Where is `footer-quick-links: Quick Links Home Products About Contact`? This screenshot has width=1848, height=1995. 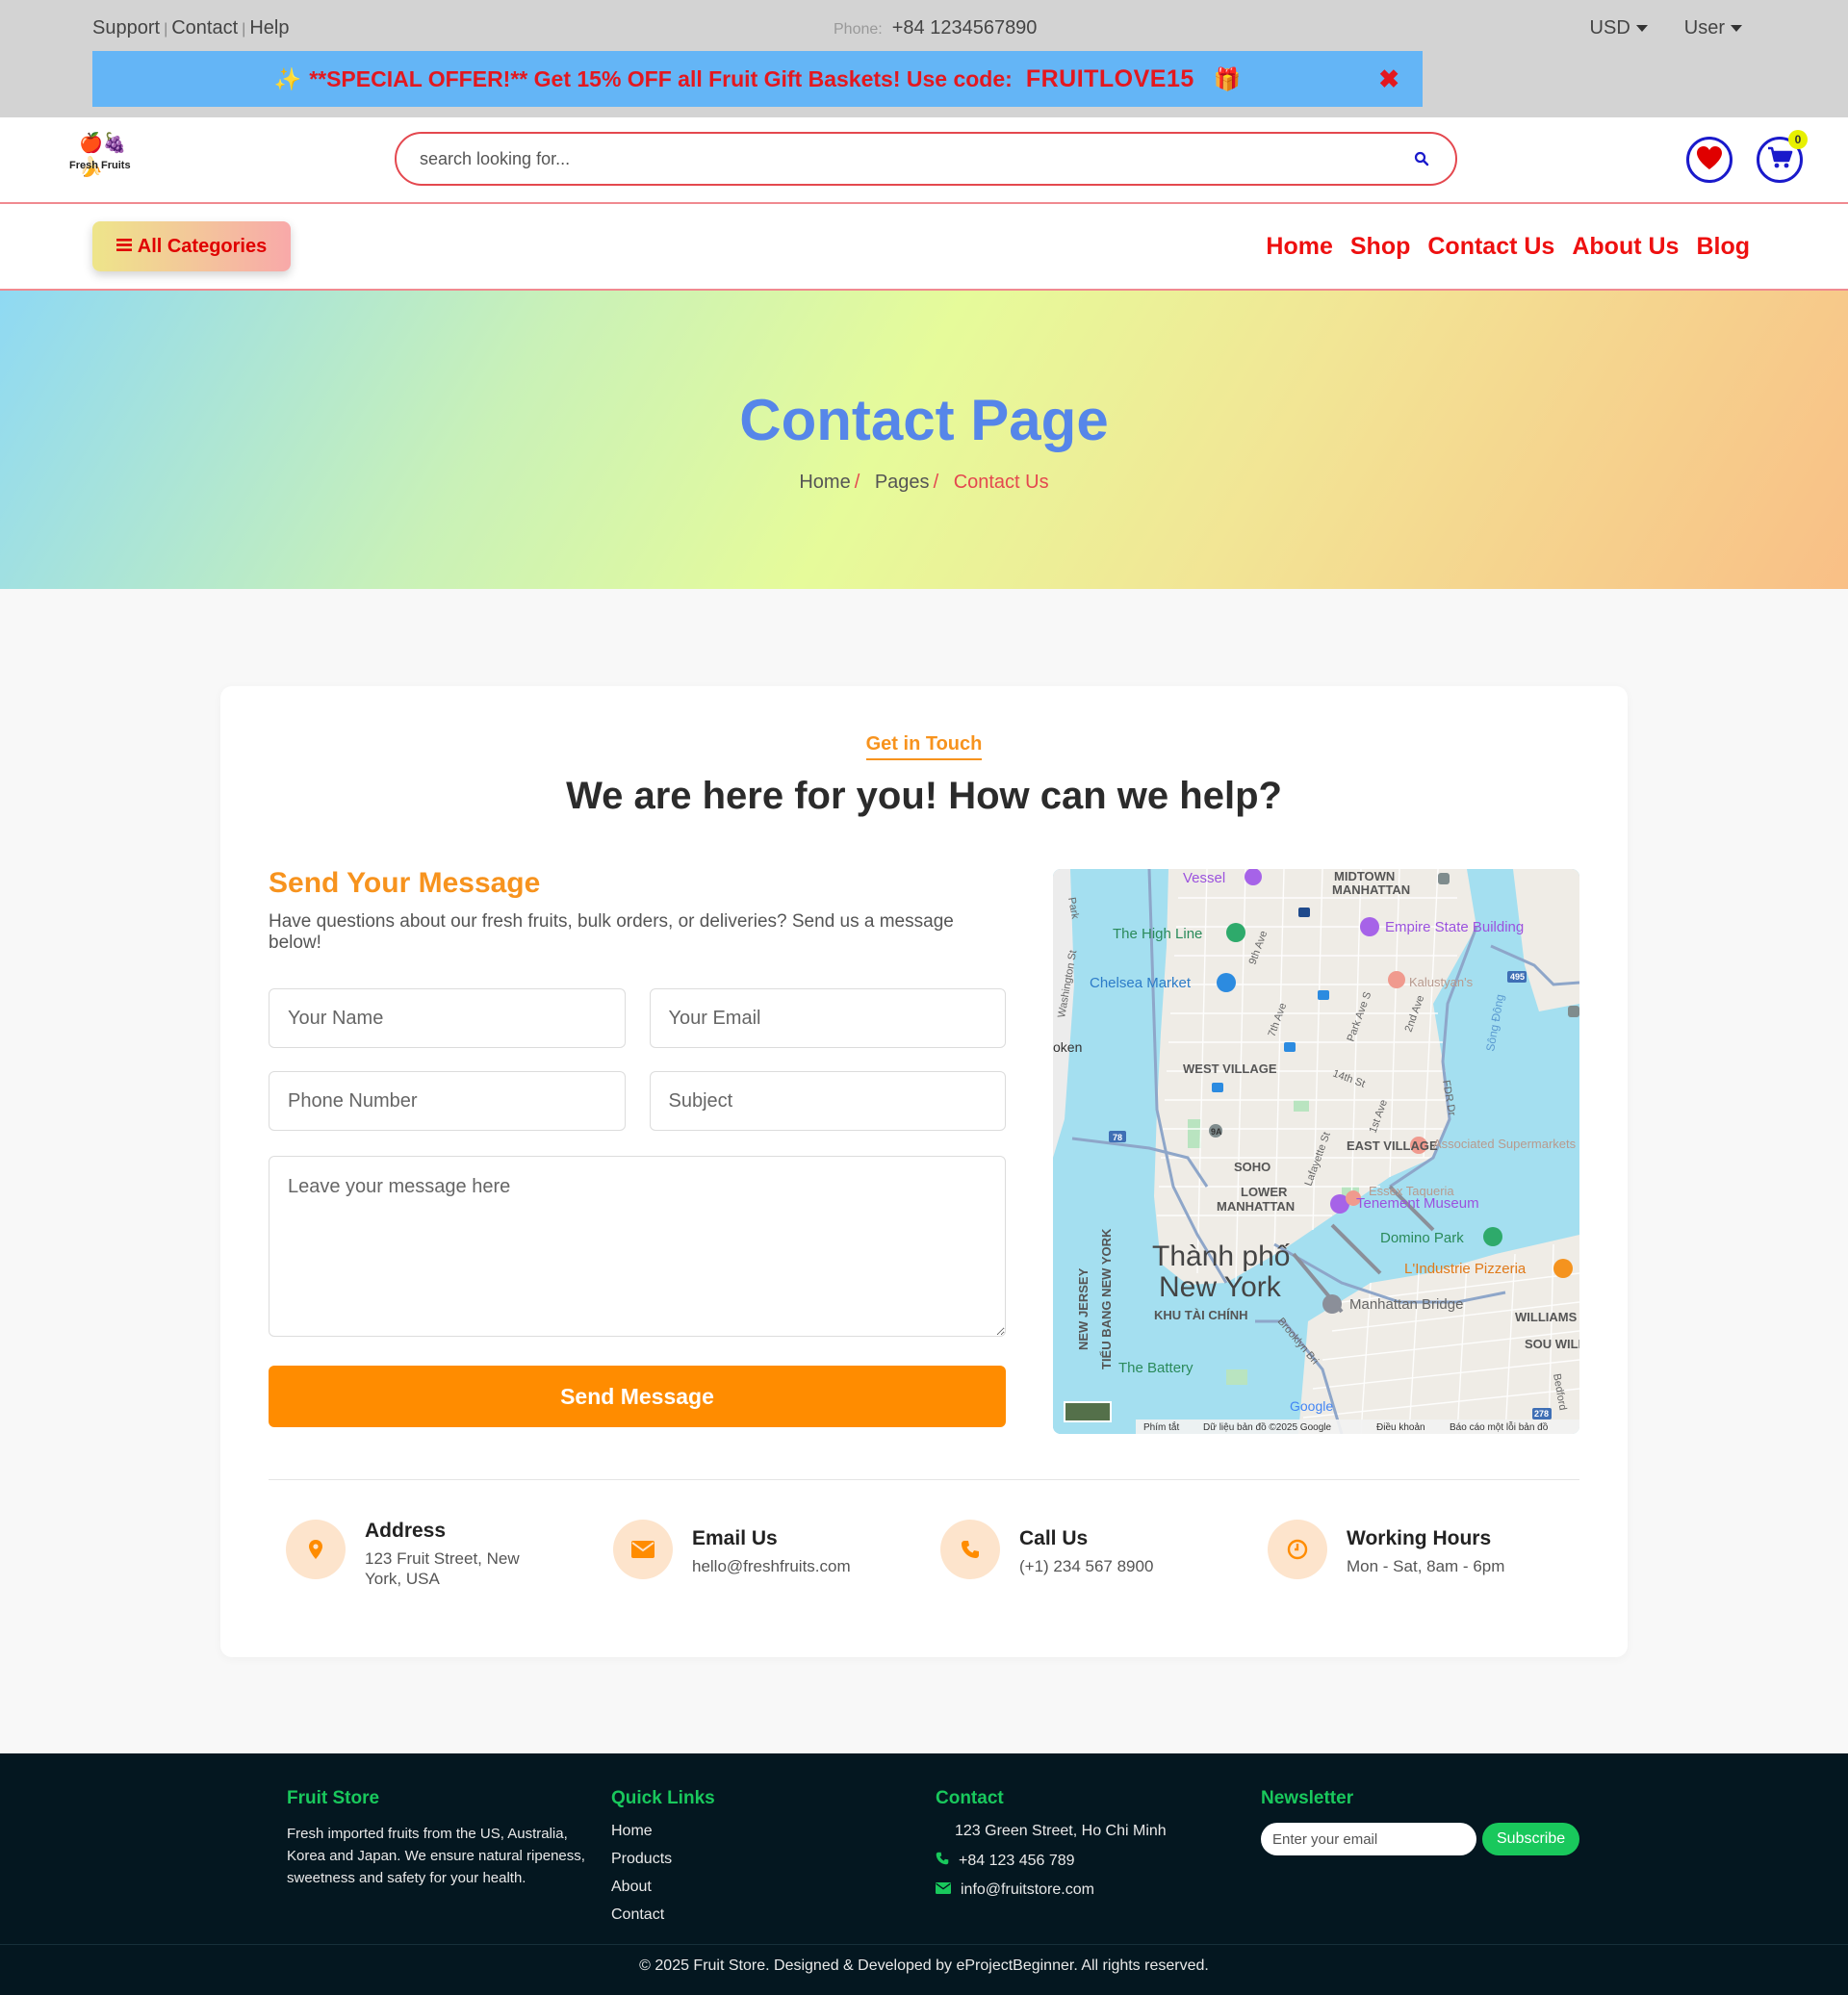
footer-quick-links: Quick Links Home Products About Contact is located at coordinates (663, 1861).